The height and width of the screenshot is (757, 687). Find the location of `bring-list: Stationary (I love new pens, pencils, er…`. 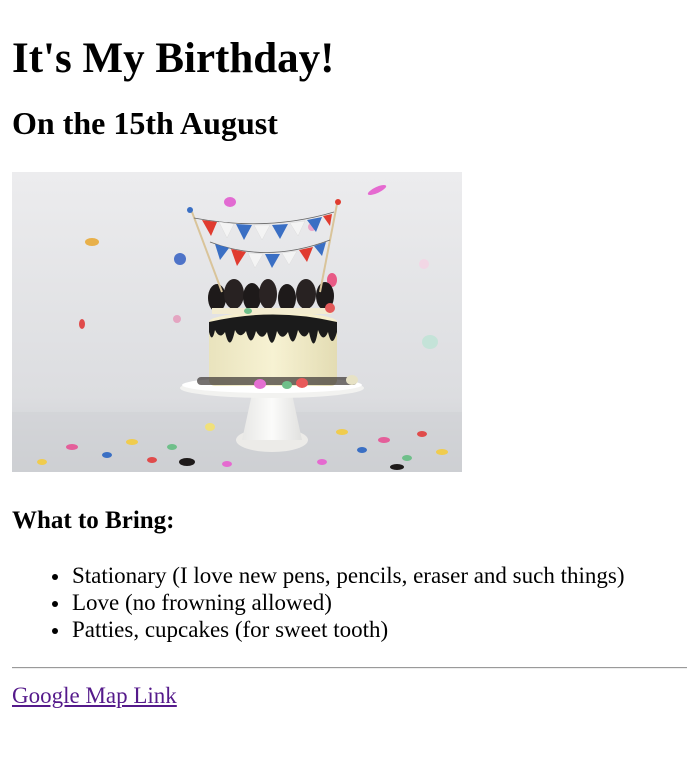

bring-list: Stationary (I love new pens, pencils, er… is located at coordinates (349, 589).